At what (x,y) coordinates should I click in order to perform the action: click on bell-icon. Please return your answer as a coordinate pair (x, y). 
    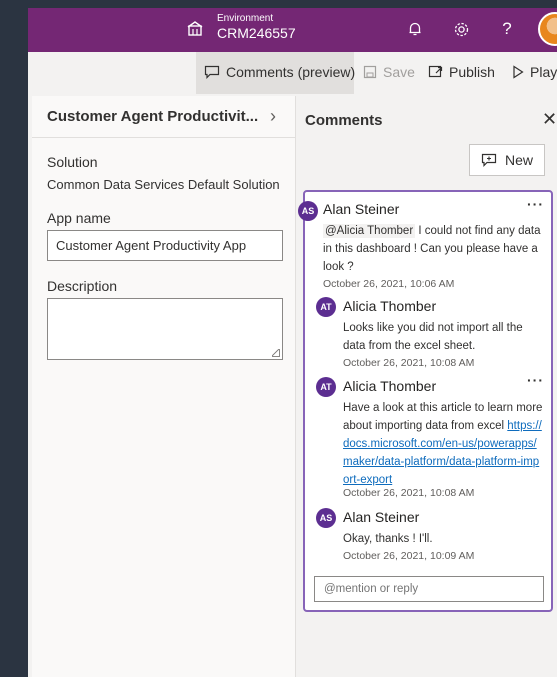
    Looking at the image, I should click on (415, 29).